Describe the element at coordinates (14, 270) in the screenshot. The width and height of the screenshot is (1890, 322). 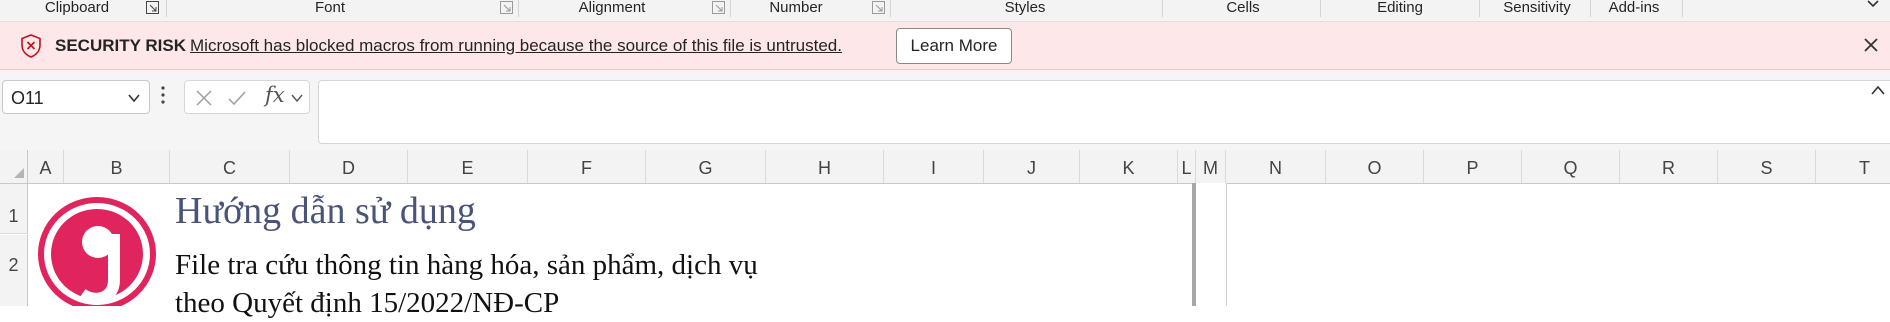
I see `row-header-2: 2` at that location.